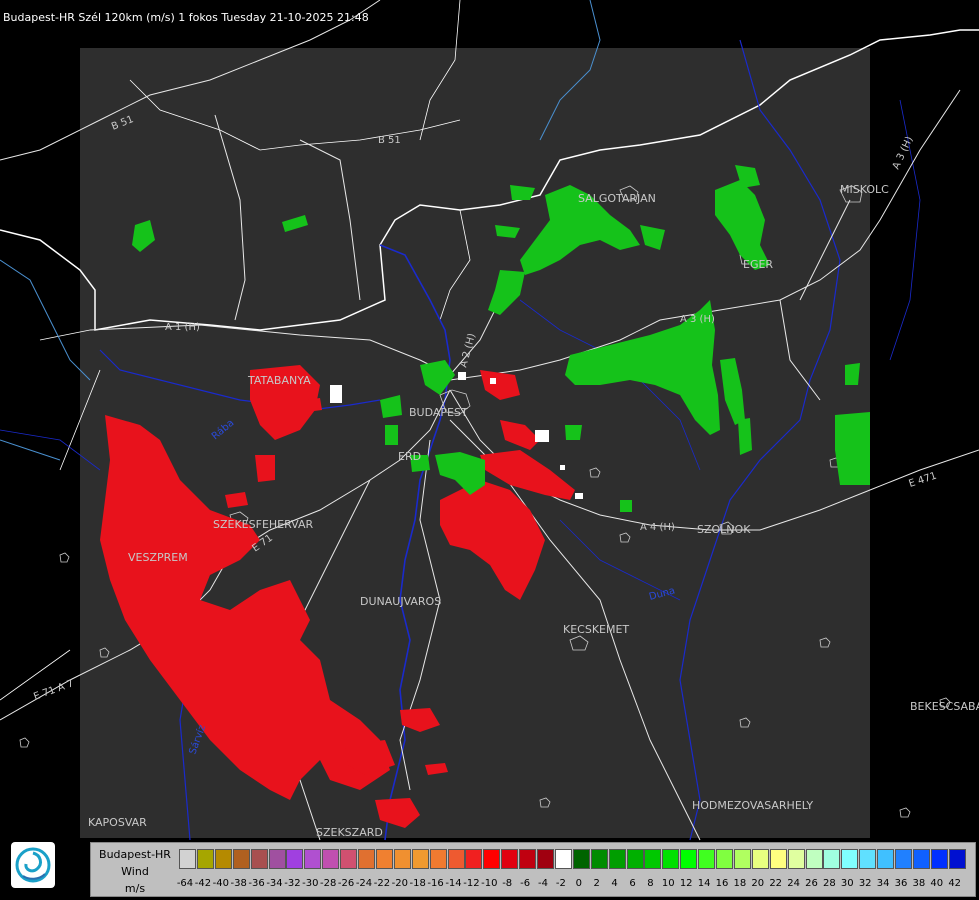 Image resolution: width=979 pixels, height=900 pixels. What do you see at coordinates (438, 412) in the screenshot?
I see `city-budapest: BUDAPEST` at bounding box center [438, 412].